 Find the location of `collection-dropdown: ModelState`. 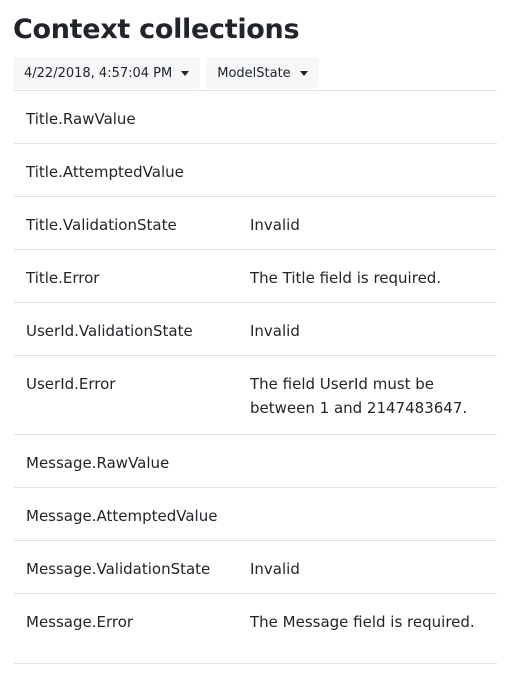

collection-dropdown: ModelState is located at coordinates (262, 73).